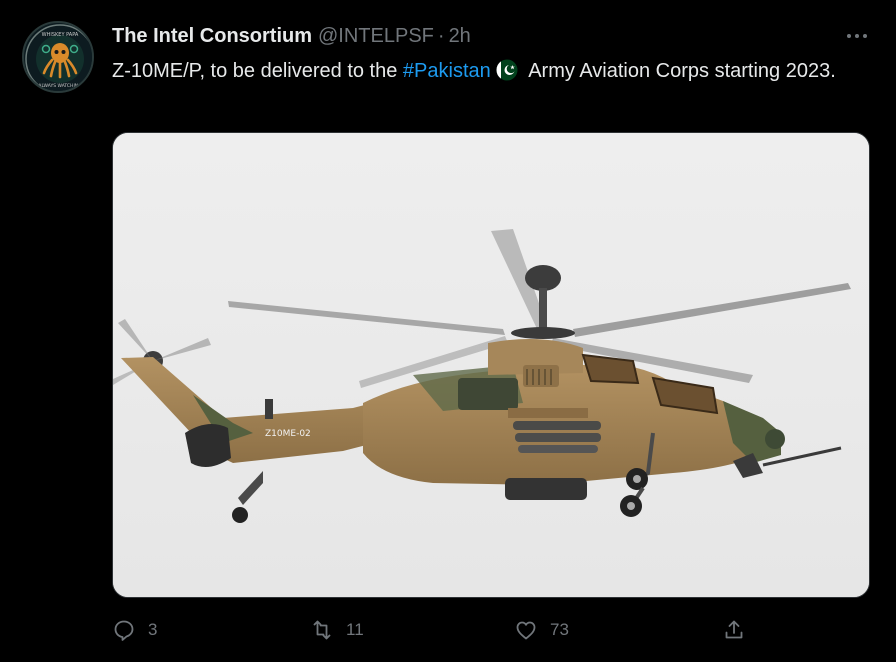  I want to click on display-name: The Intel Consortium, so click(212, 36).